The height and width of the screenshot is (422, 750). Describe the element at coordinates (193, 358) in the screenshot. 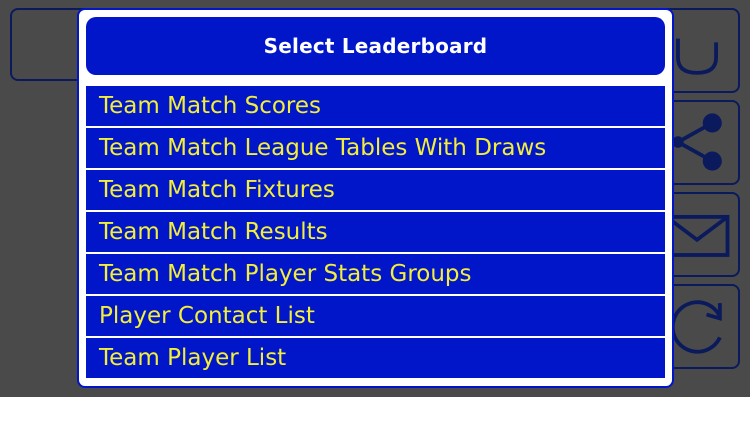

I see `leaderboard-option-label: Team Player List` at that location.